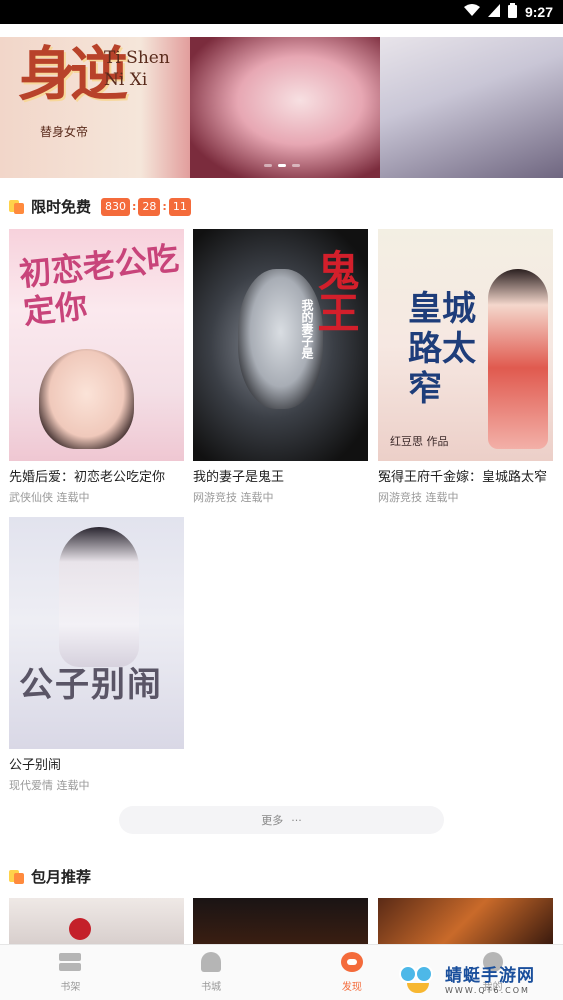  Describe the element at coordinates (87, 477) in the screenshot. I see `book-title: 先婚后爱：初恋老公吃定你` at that location.